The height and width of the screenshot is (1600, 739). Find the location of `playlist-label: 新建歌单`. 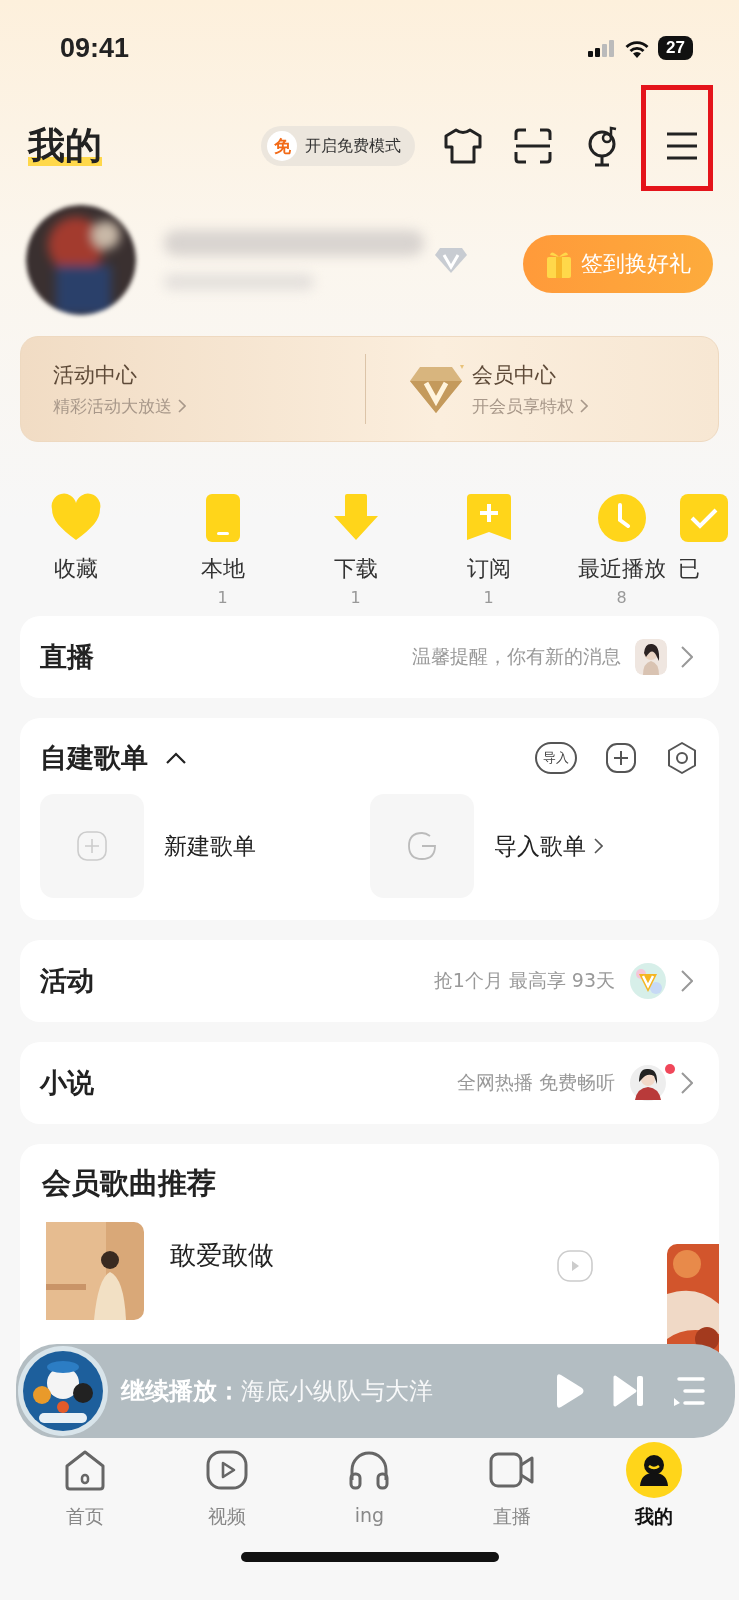

playlist-label: 新建歌单 is located at coordinates (210, 846).